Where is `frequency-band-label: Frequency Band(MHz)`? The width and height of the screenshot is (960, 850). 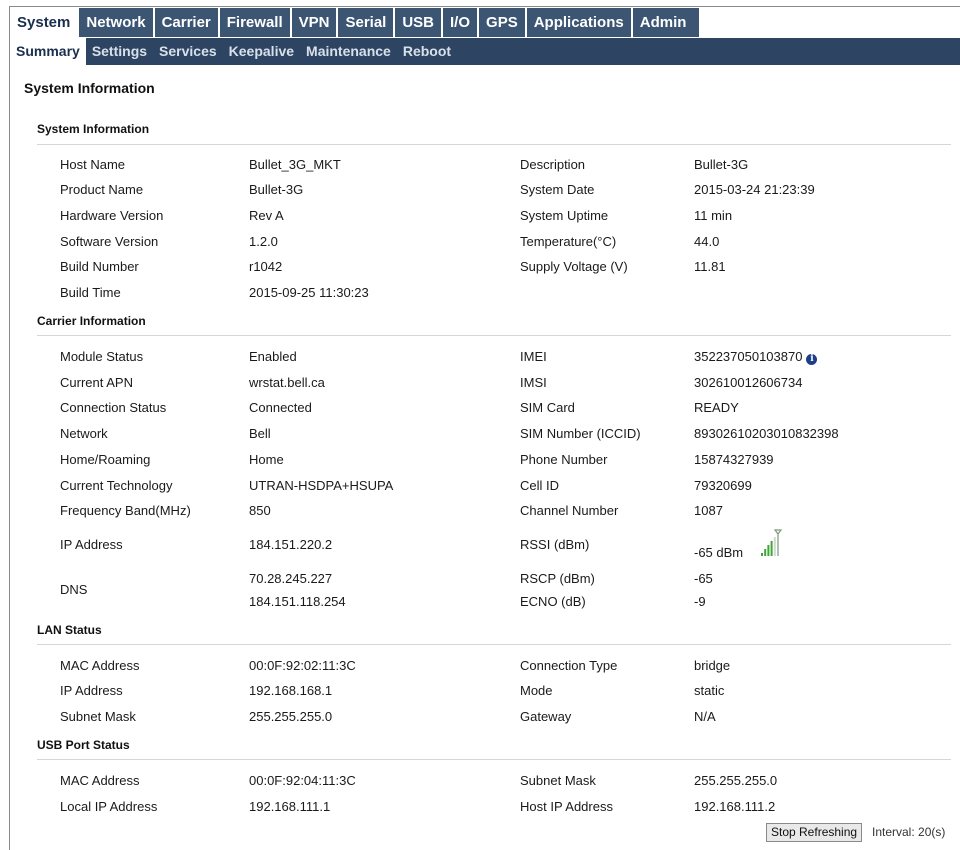
frequency-band-label: Frequency Band(MHz) is located at coordinates (125, 510).